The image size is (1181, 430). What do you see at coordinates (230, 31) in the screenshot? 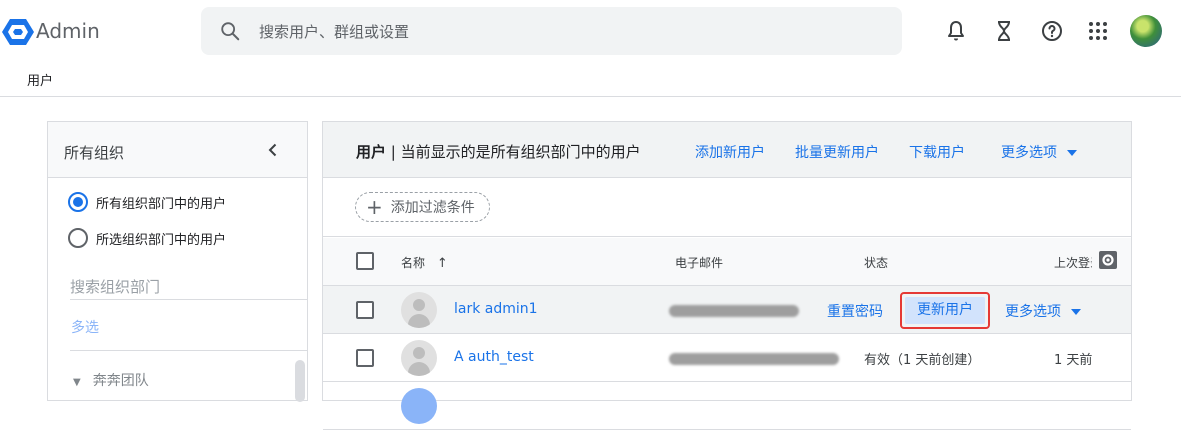
I see `search-icon` at bounding box center [230, 31].